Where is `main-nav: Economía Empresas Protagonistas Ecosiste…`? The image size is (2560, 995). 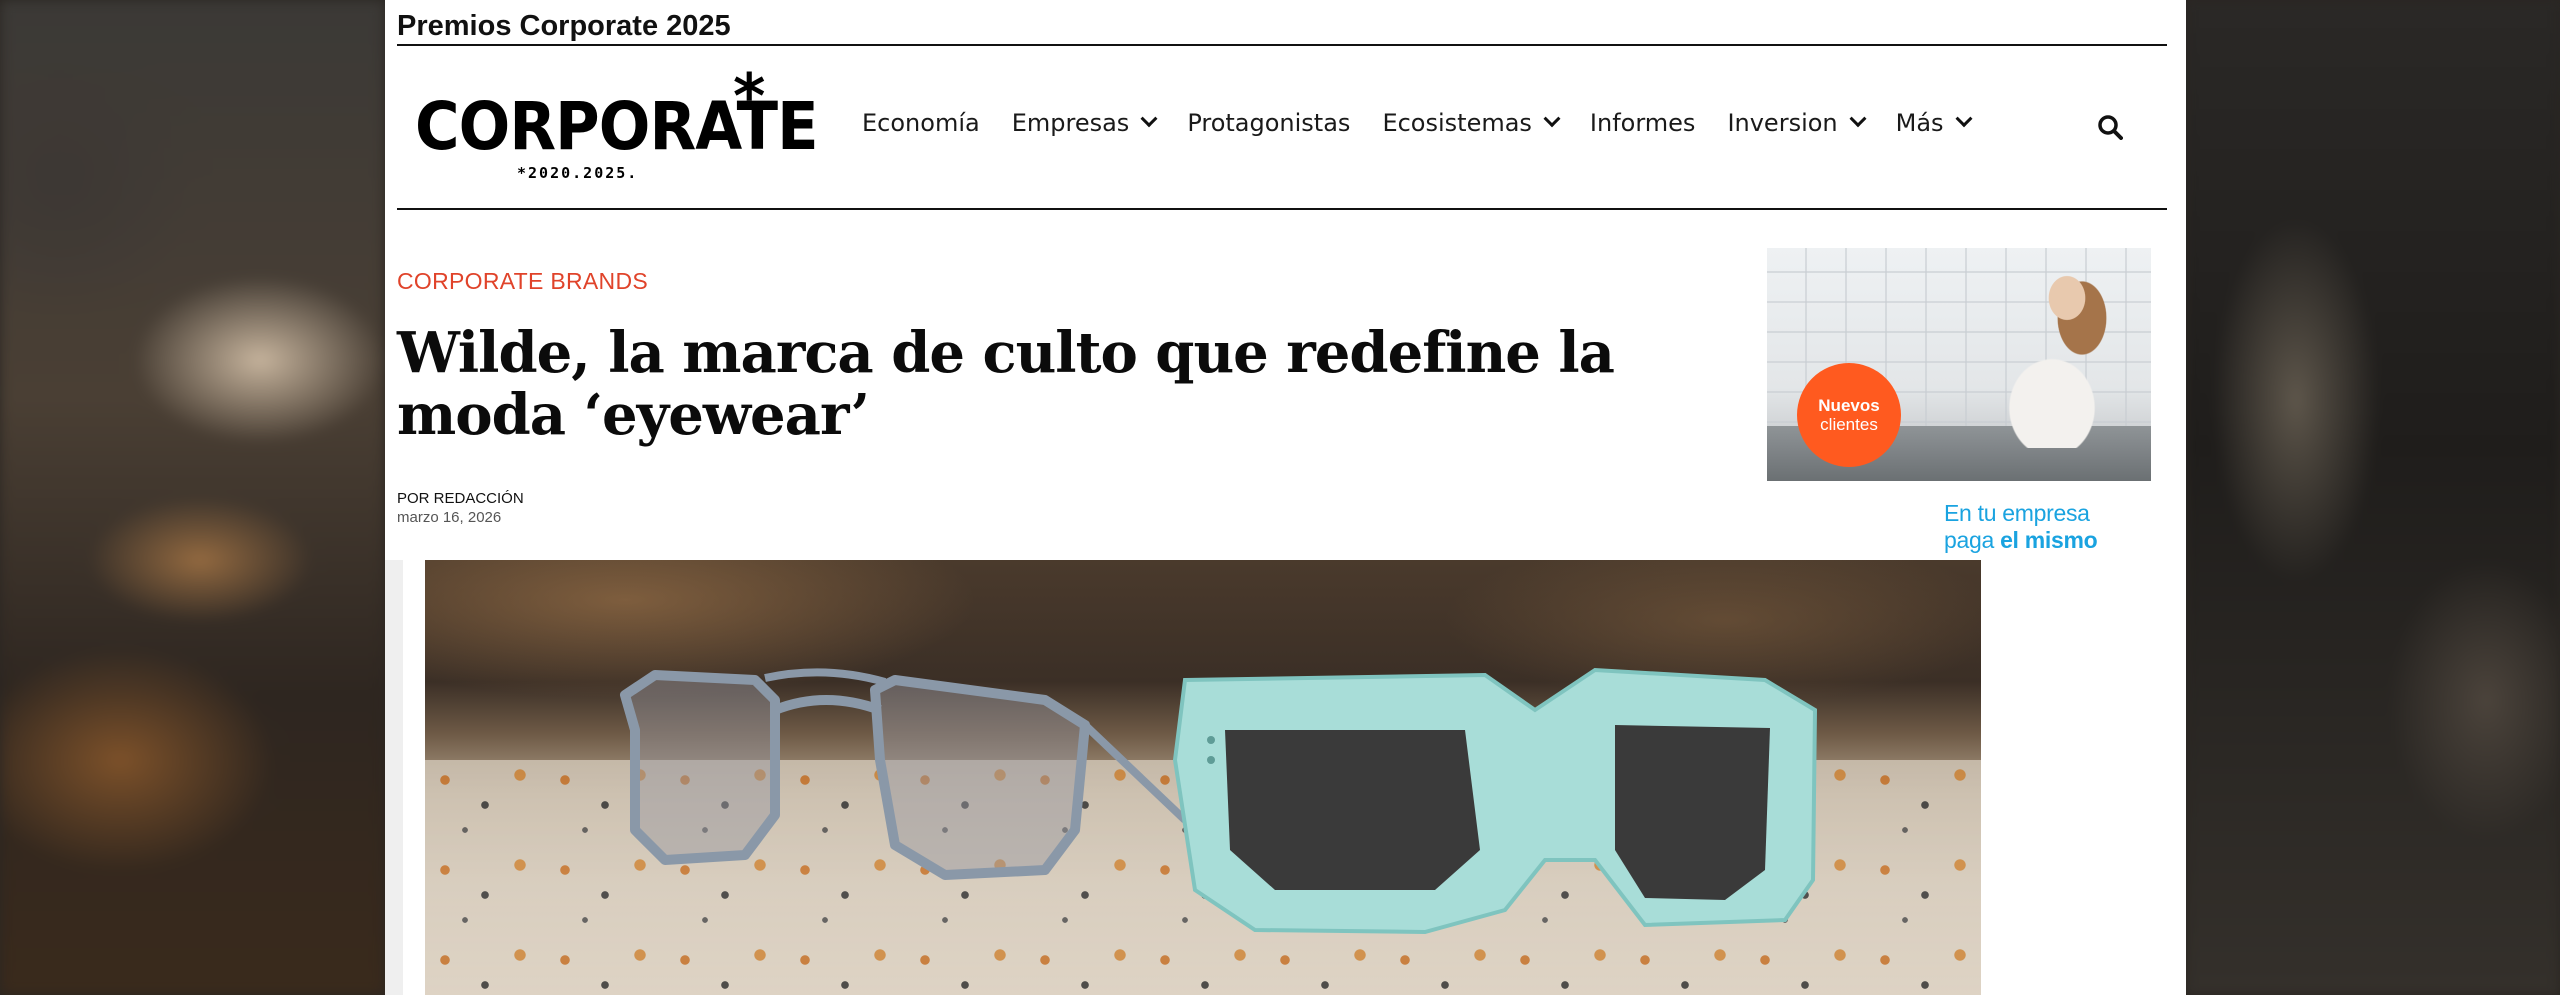
main-nav: Economía Empresas Protagonistas Ecosiste… is located at coordinates (1432, 123).